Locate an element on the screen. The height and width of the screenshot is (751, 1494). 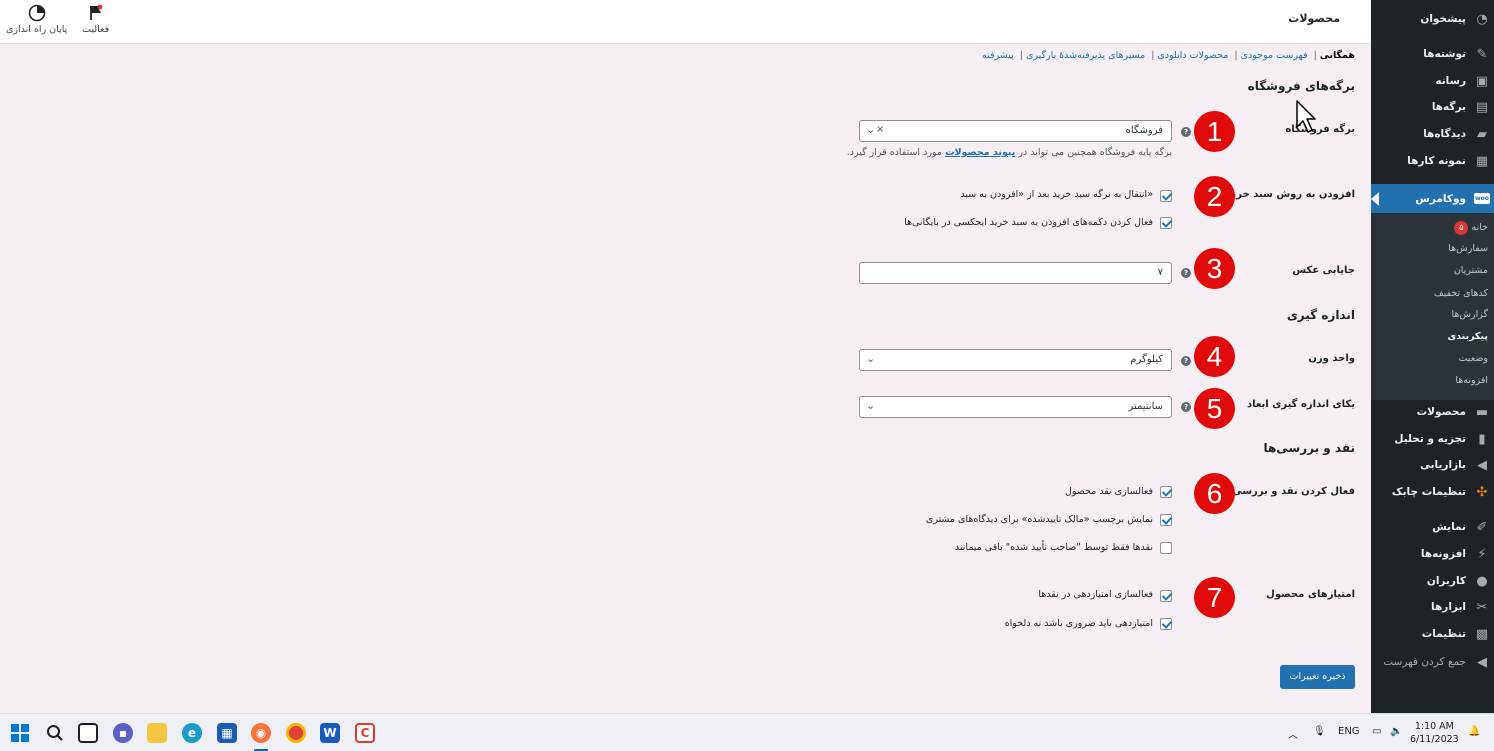
submenu-settings: پیکربندی is located at coordinates (1467, 336).